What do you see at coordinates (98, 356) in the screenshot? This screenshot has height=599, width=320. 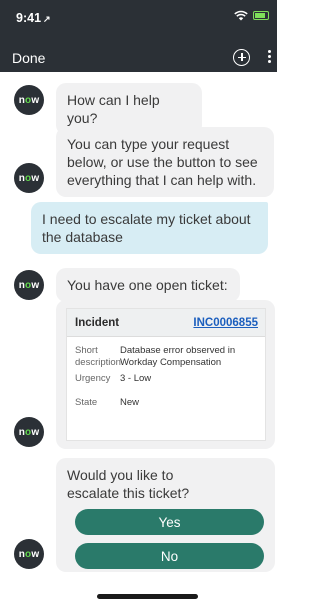 I see `short-description-label: Short description` at bounding box center [98, 356].